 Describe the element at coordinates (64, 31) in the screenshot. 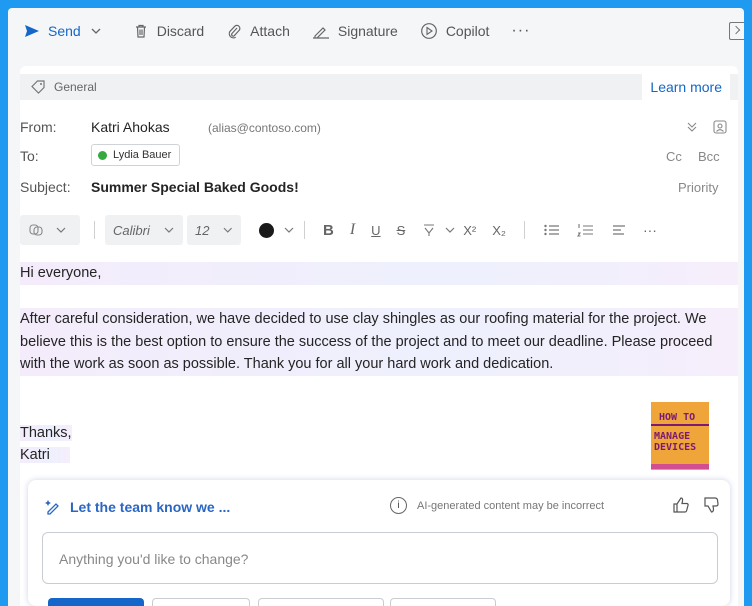

I see `send-label: Send` at that location.